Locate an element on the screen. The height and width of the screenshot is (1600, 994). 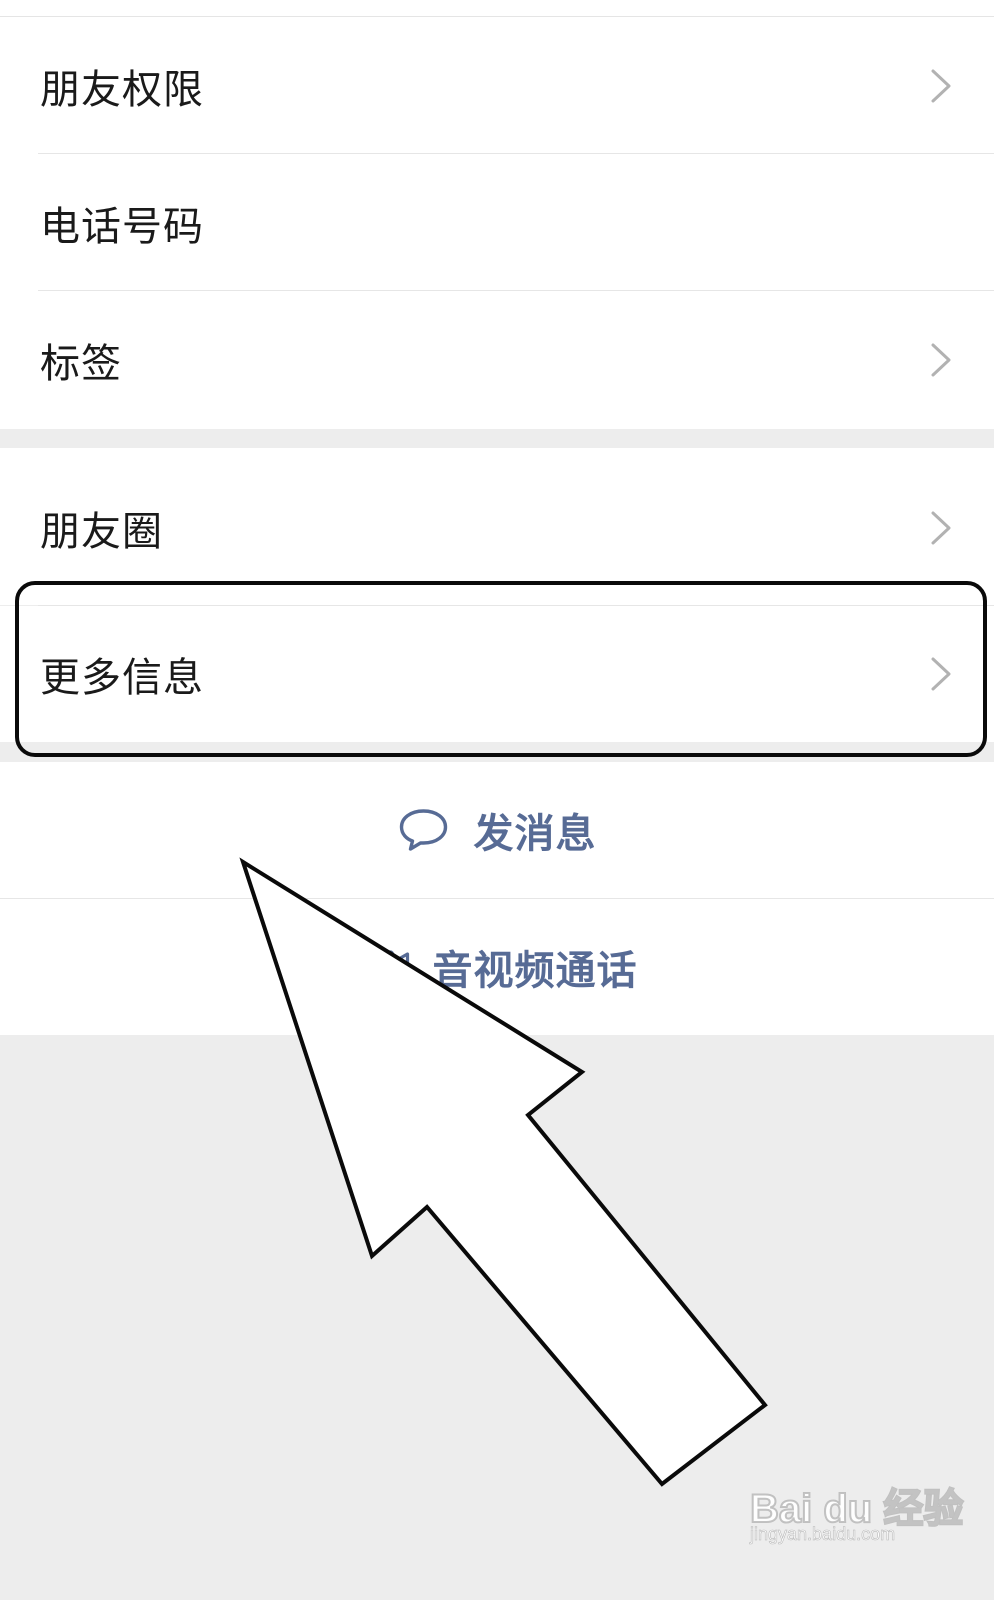
send-message-content: 发消息 is located at coordinates (497, 830).